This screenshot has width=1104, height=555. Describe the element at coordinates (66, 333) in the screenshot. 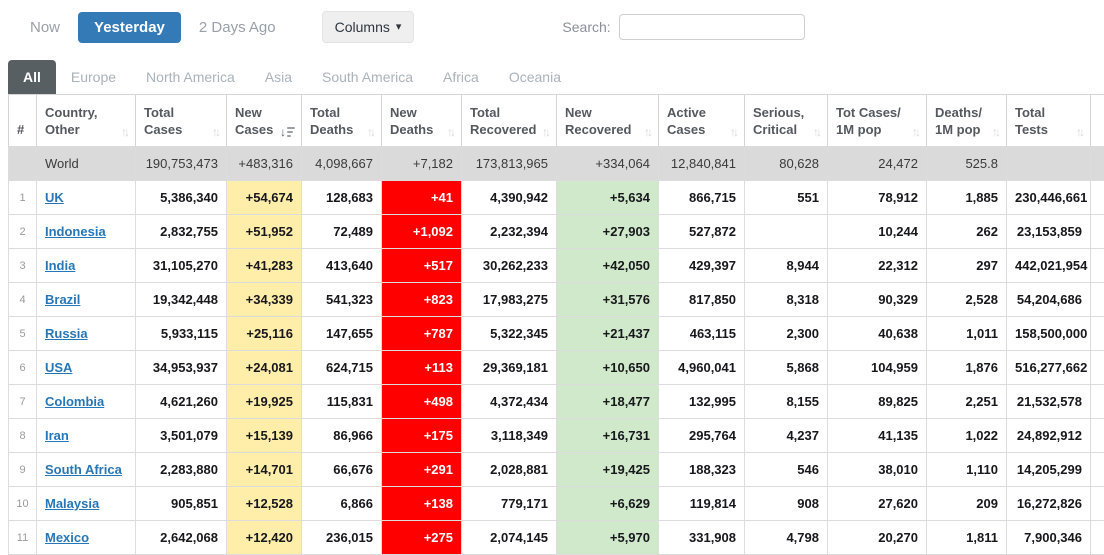

I see `country-link-russia: Russia` at that location.